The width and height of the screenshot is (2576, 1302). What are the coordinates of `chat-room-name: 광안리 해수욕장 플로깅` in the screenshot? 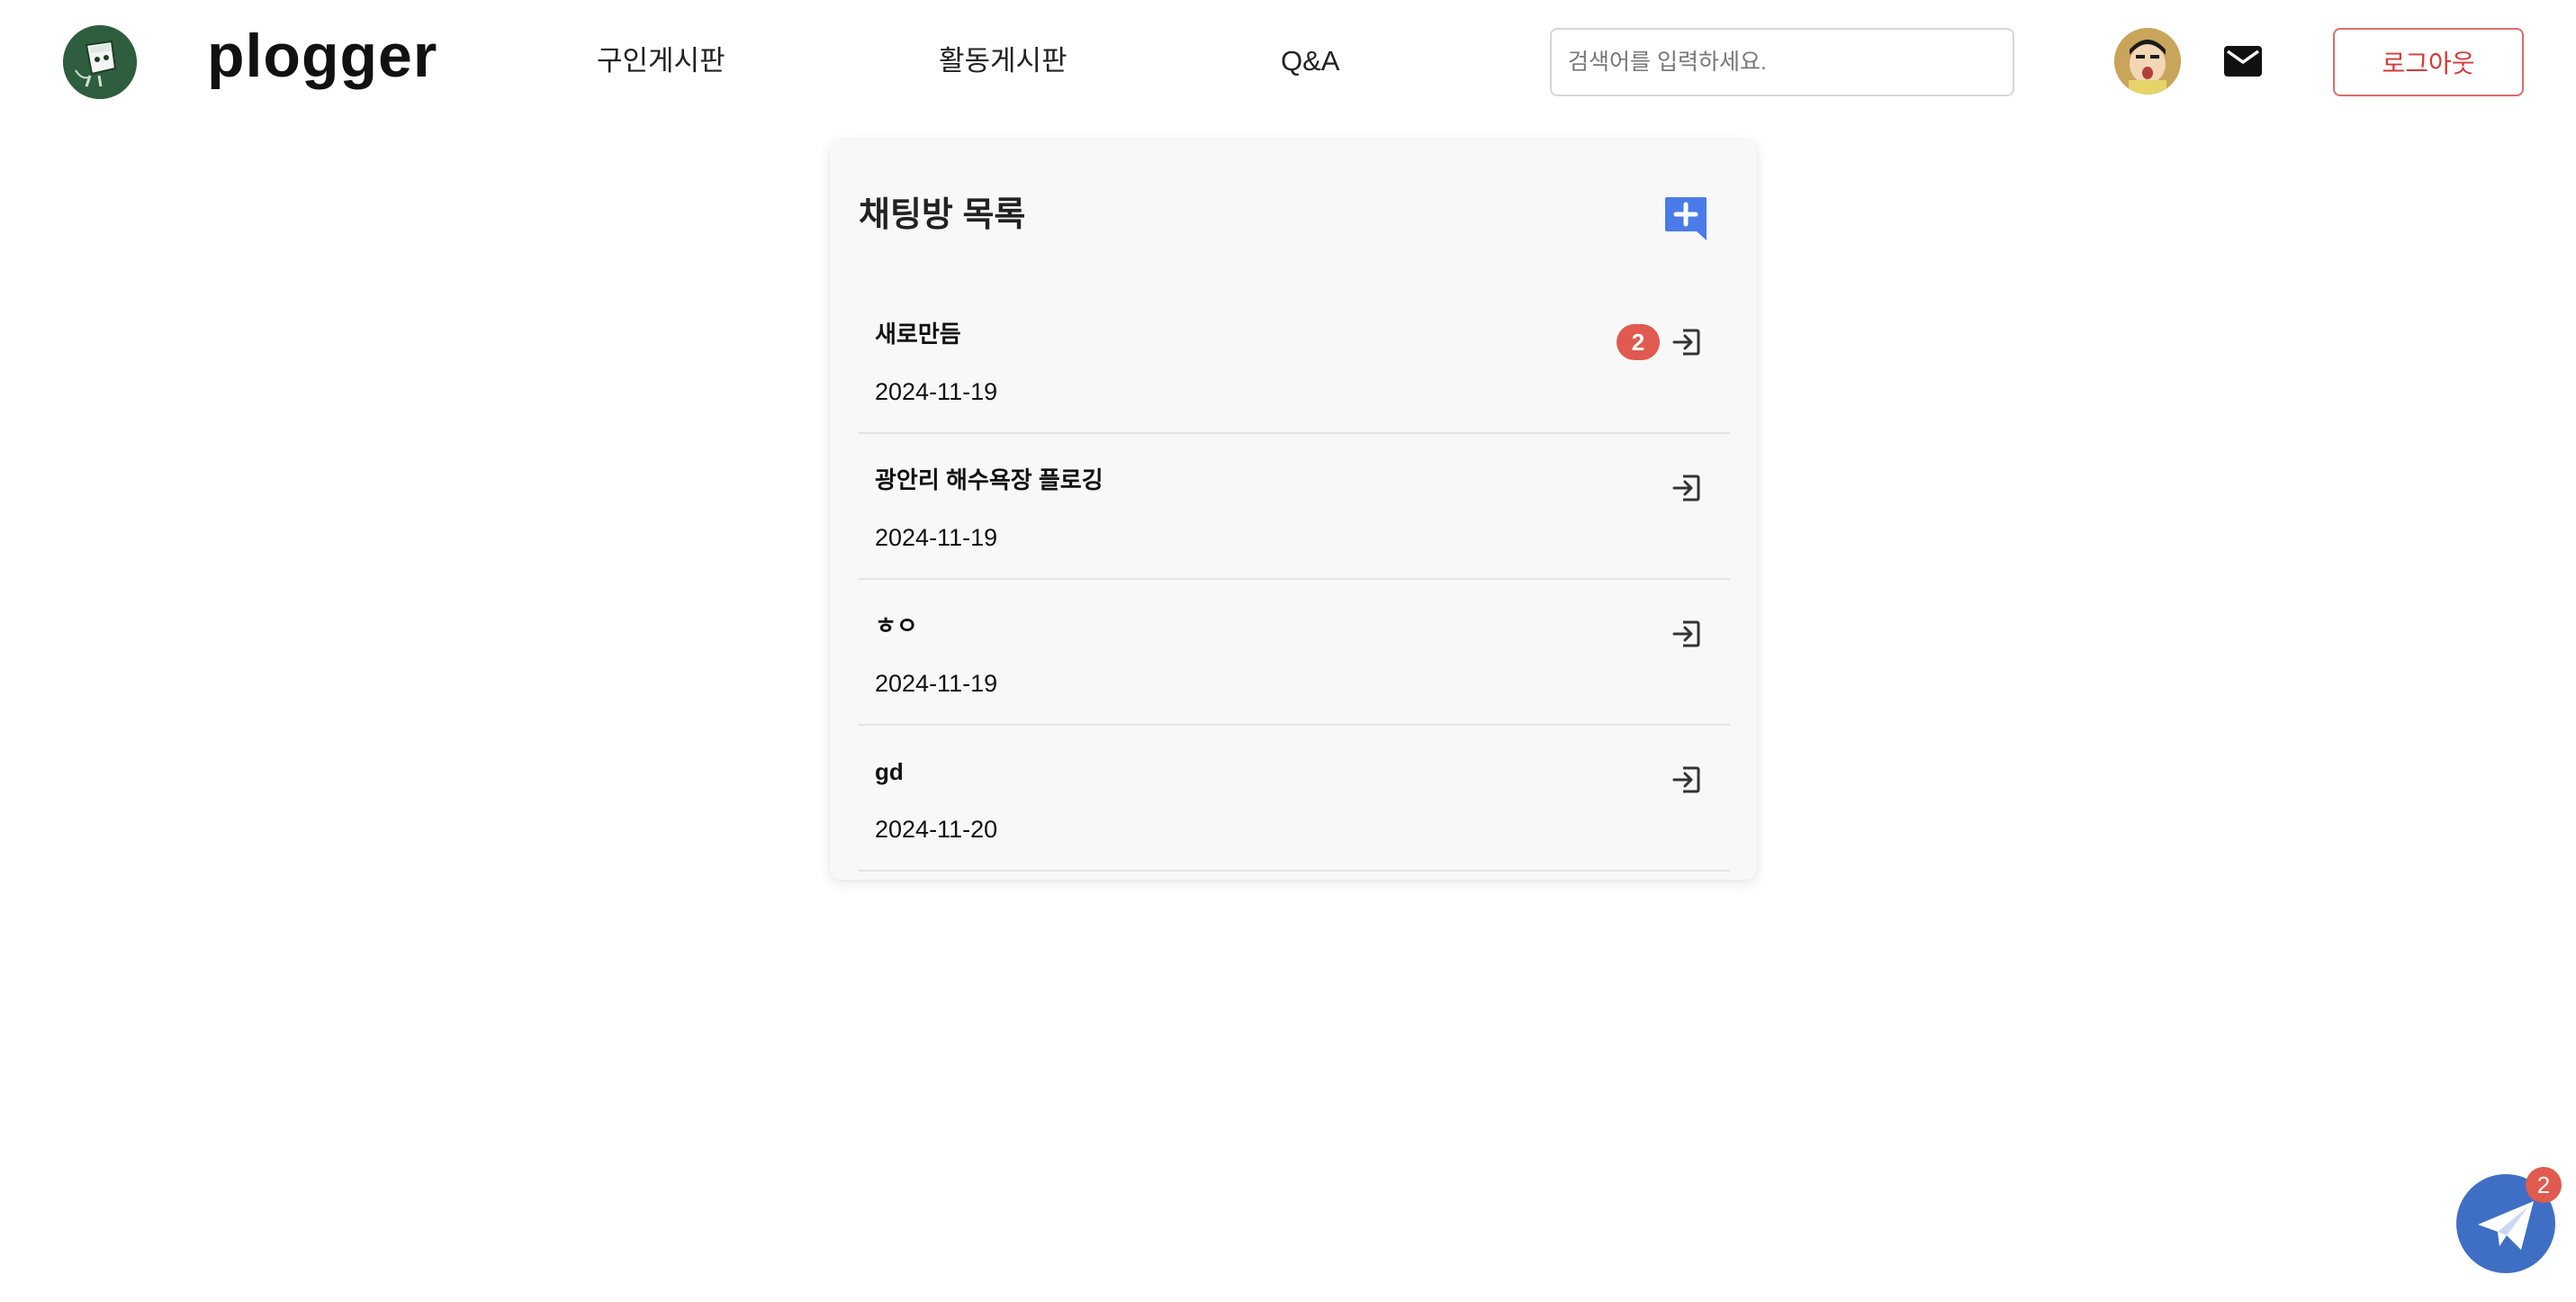 It's located at (989, 479).